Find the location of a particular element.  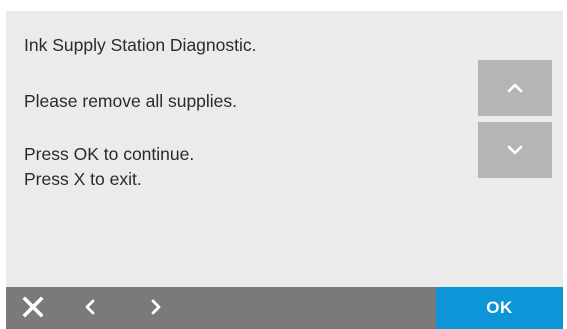

dialog-title: Ink Supply Station Diagnostic. is located at coordinates (140, 45).